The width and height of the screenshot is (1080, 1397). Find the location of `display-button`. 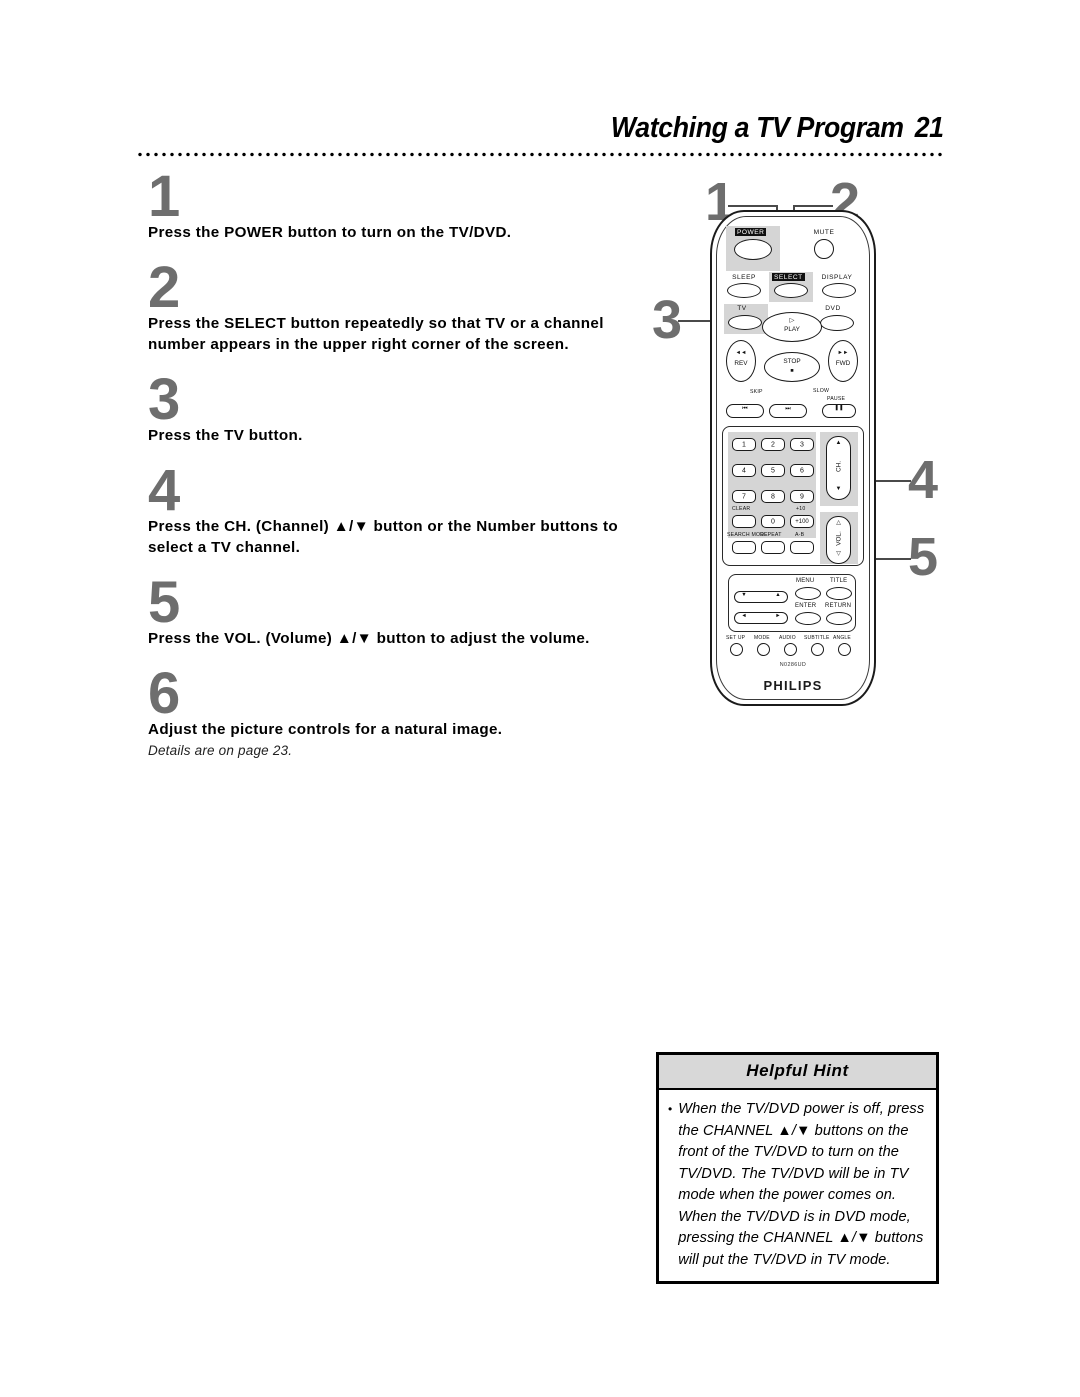

display-button is located at coordinates (839, 290).